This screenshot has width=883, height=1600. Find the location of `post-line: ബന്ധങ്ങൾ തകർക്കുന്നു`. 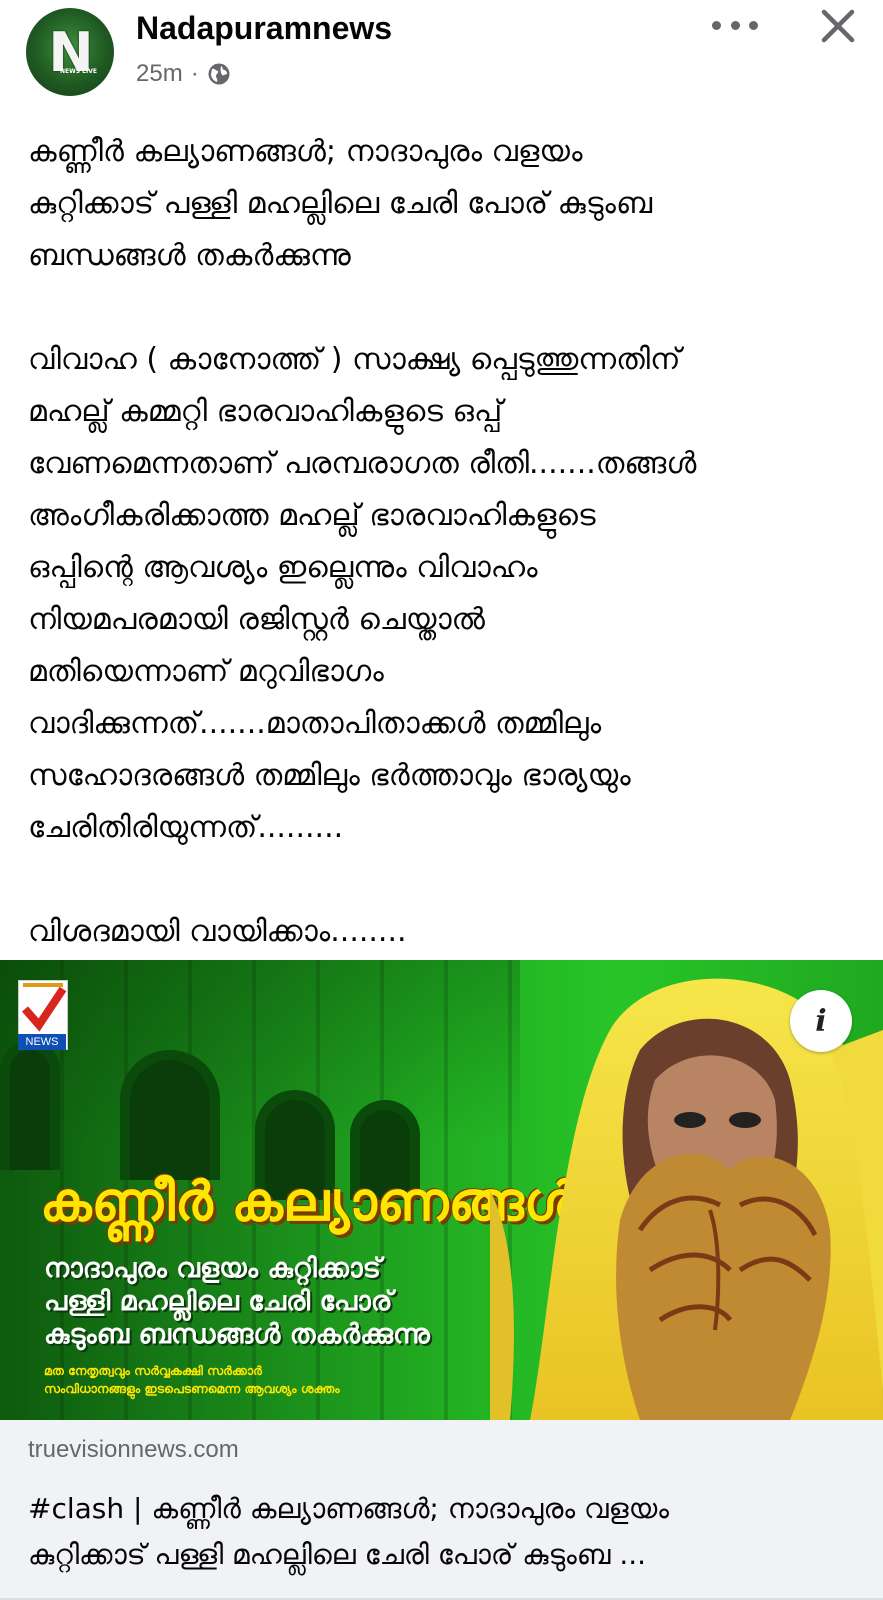

post-line: ബന്ധങ്ങൾ തകർക്കുന്നു is located at coordinates (189, 255).